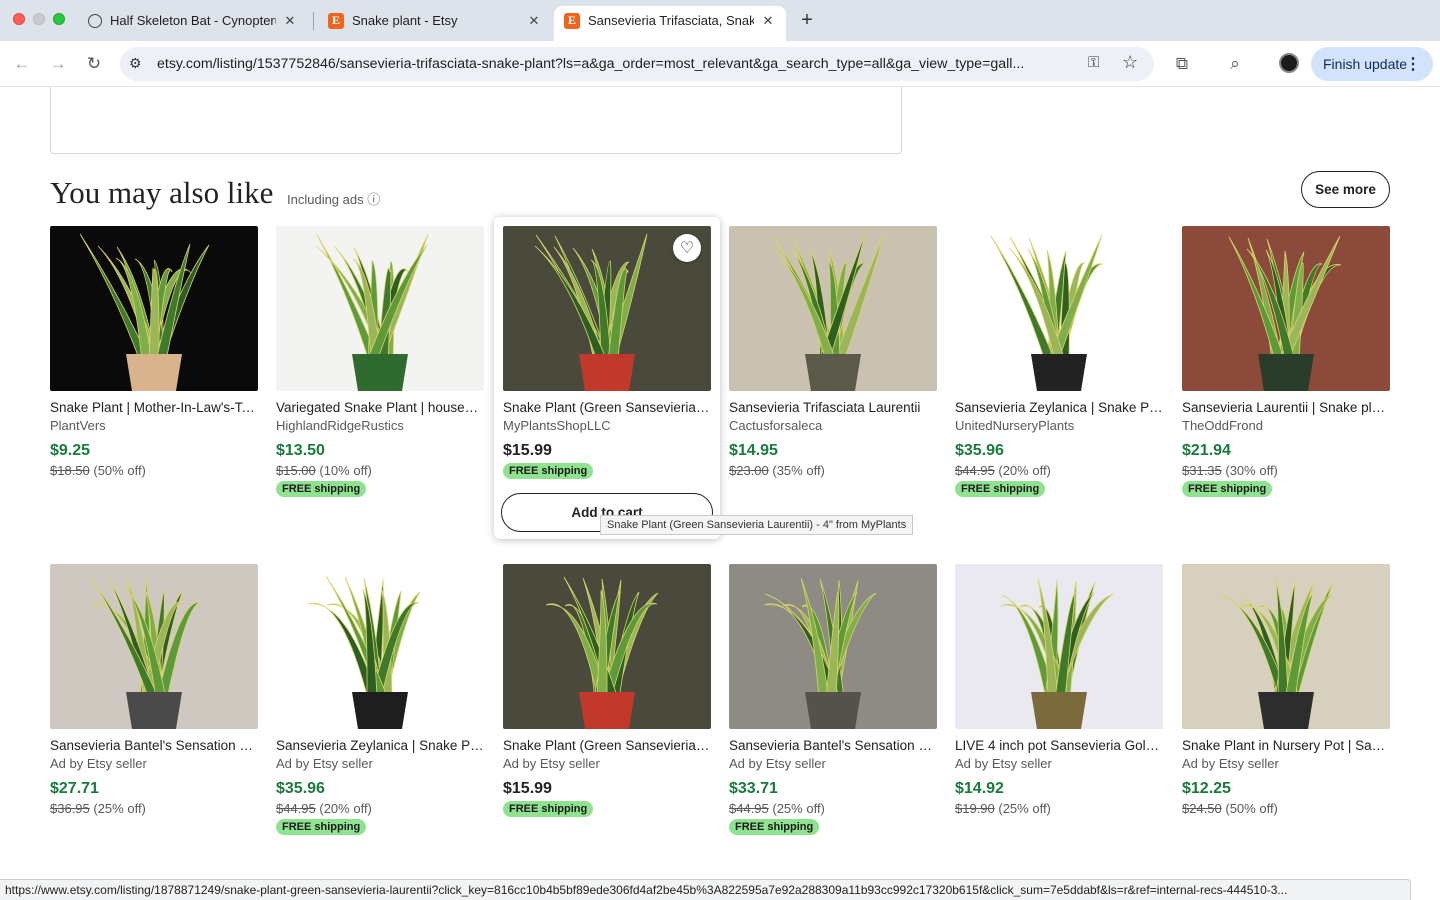 This screenshot has width=1440, height=900. I want to click on finish-update-label: Finish update, so click(1365, 64).